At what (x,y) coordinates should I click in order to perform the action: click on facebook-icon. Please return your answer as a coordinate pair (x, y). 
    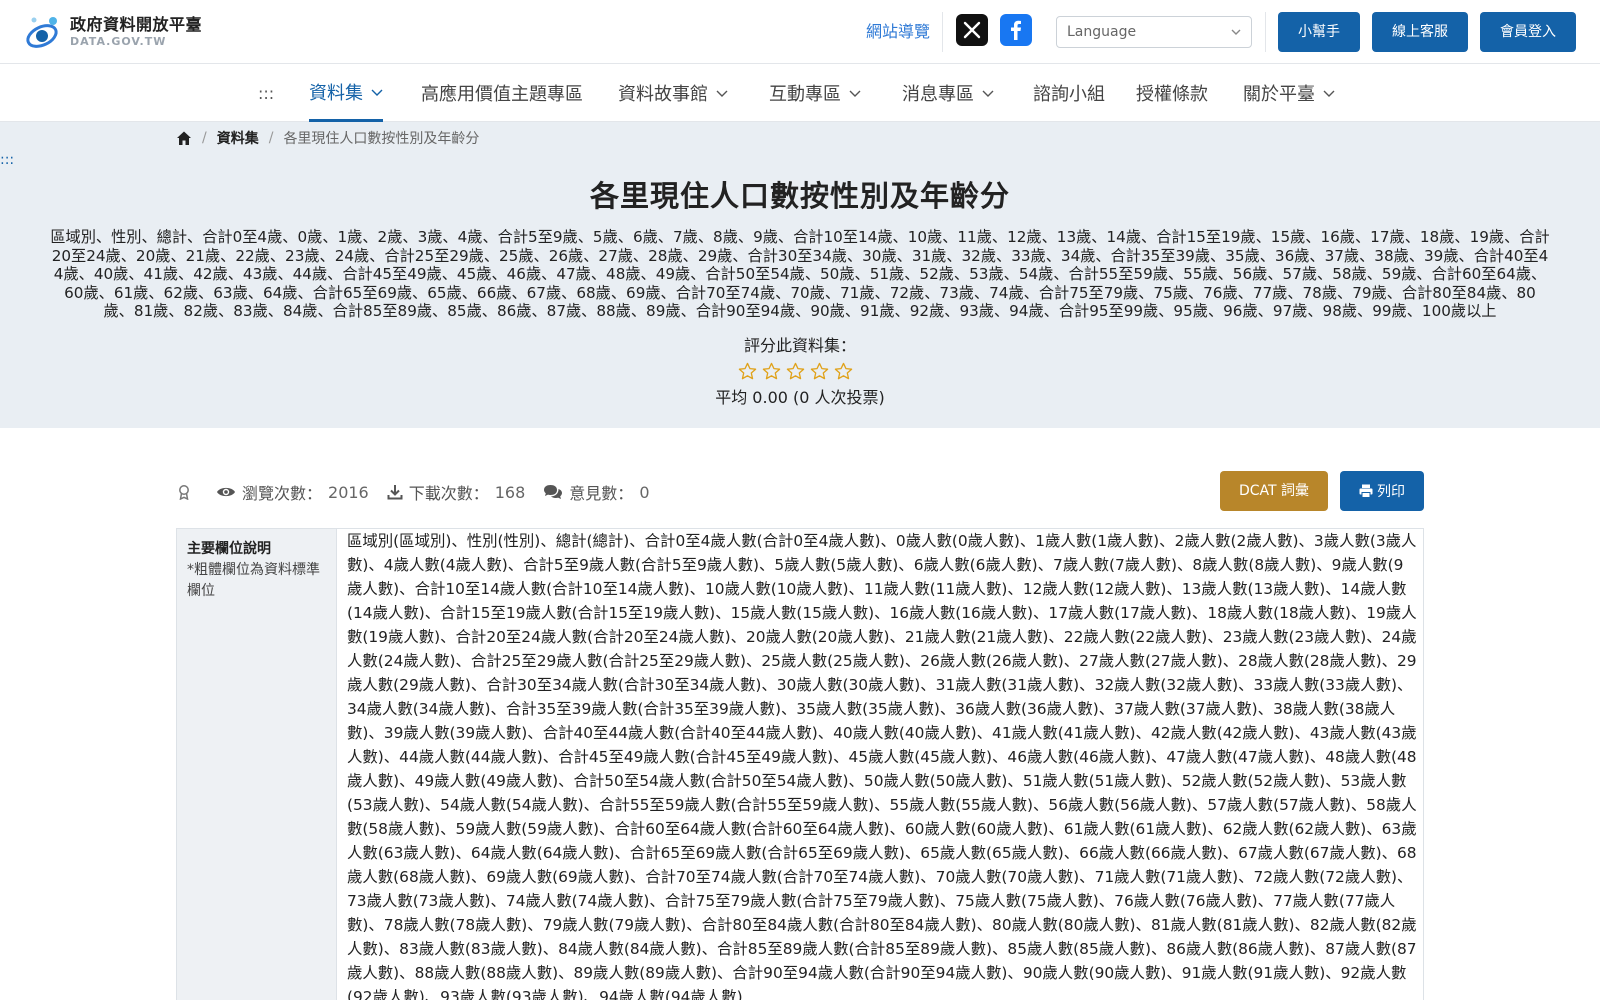
    Looking at the image, I should click on (1016, 30).